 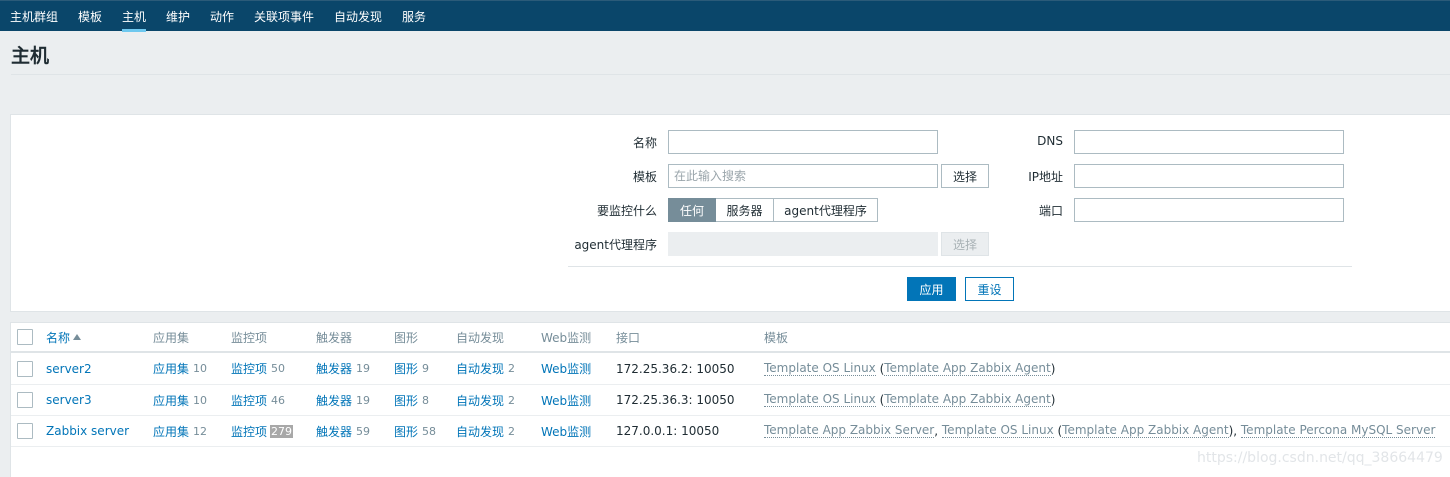 I want to click on nav-item-services: 服务, so click(x=414, y=20).